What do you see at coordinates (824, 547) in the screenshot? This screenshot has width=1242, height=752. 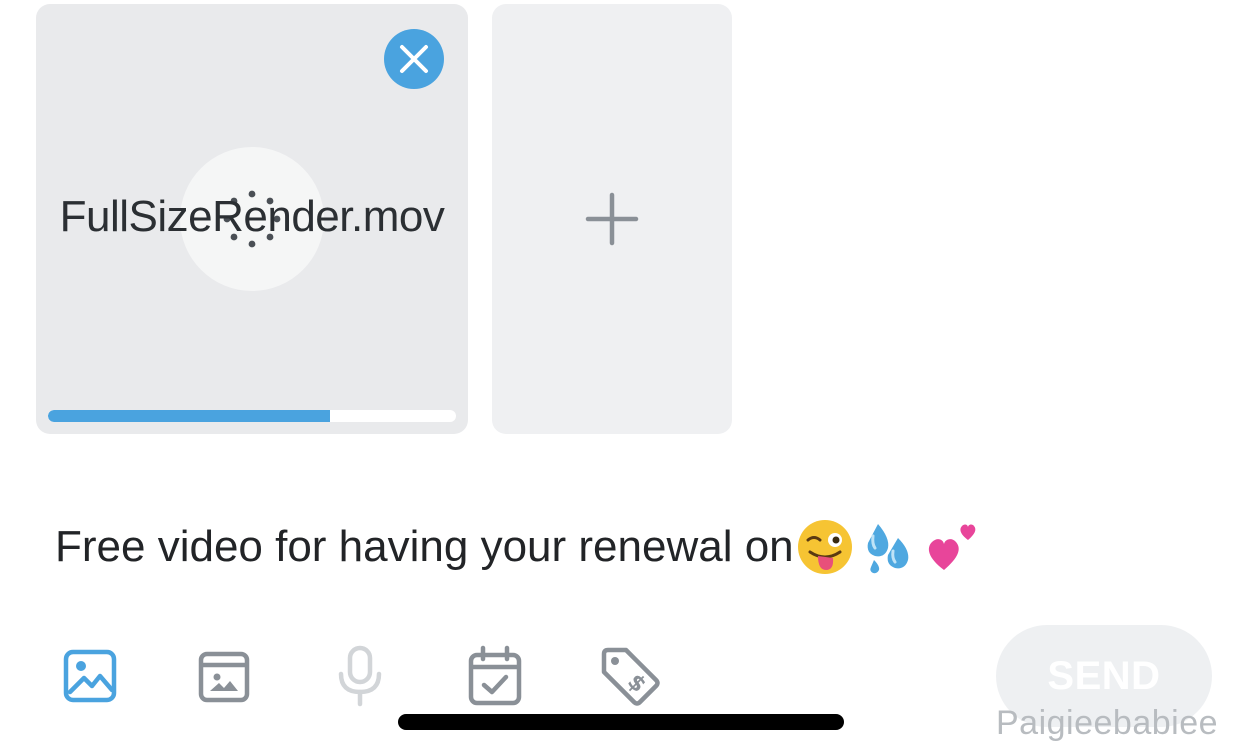 I see `winking-face-emoji-icon` at bounding box center [824, 547].